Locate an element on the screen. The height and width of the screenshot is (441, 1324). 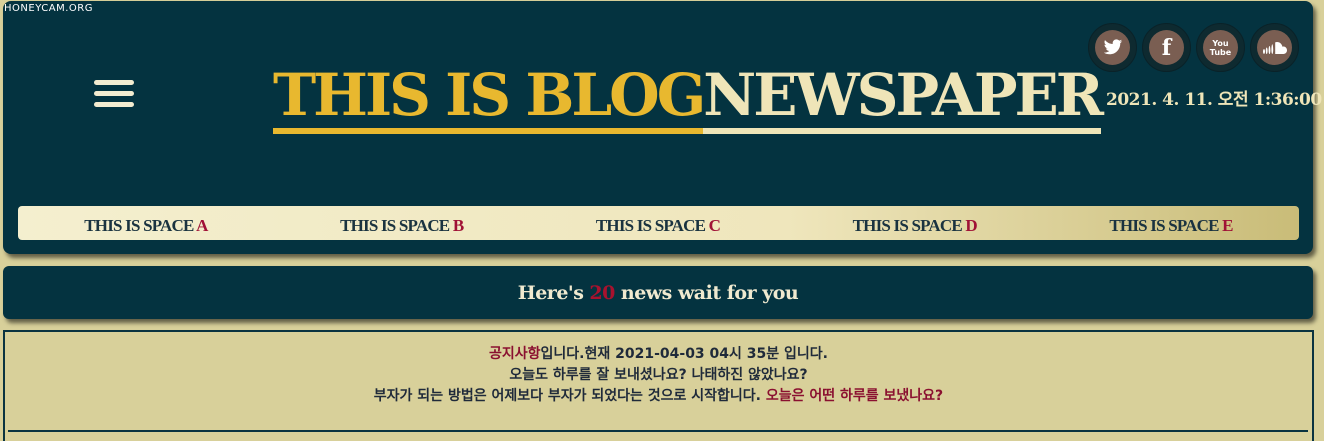
nav-letter: D is located at coordinates (971, 225).